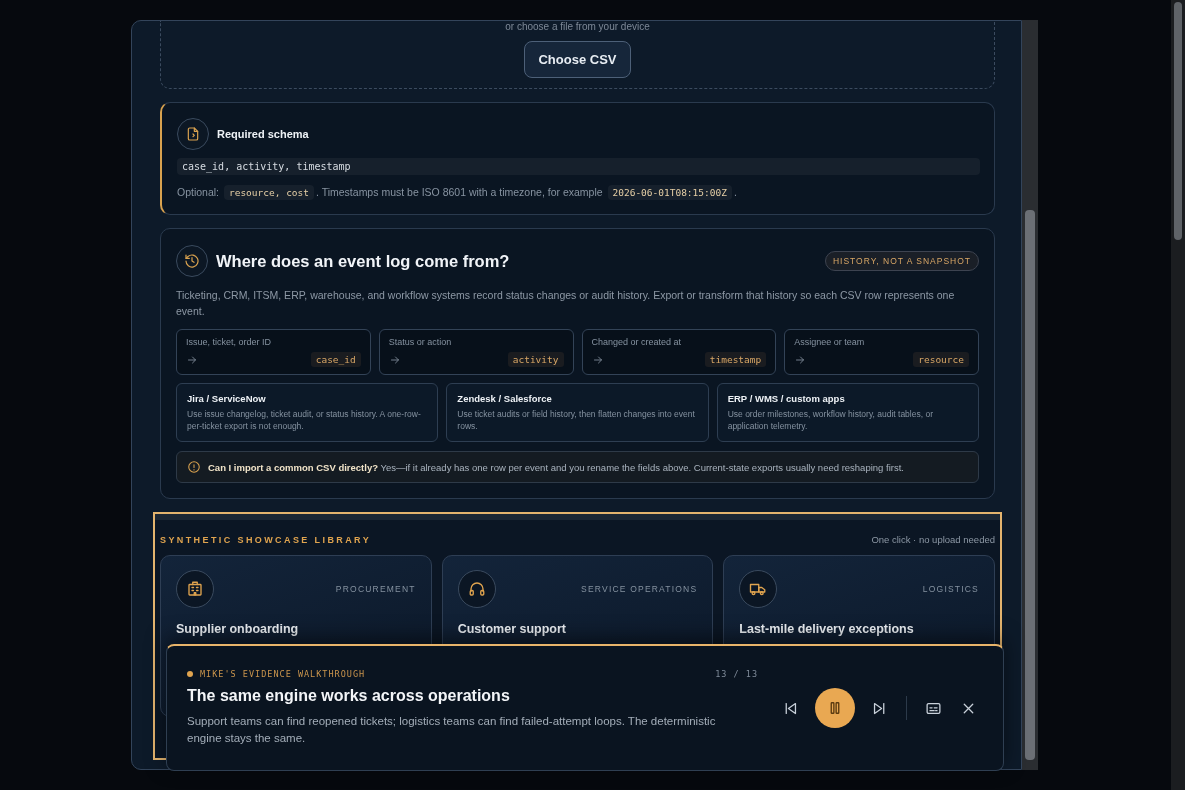 Image resolution: width=1185 pixels, height=790 pixels. Describe the element at coordinates (512, 629) in the screenshot. I see `card-title: Customer support` at that location.